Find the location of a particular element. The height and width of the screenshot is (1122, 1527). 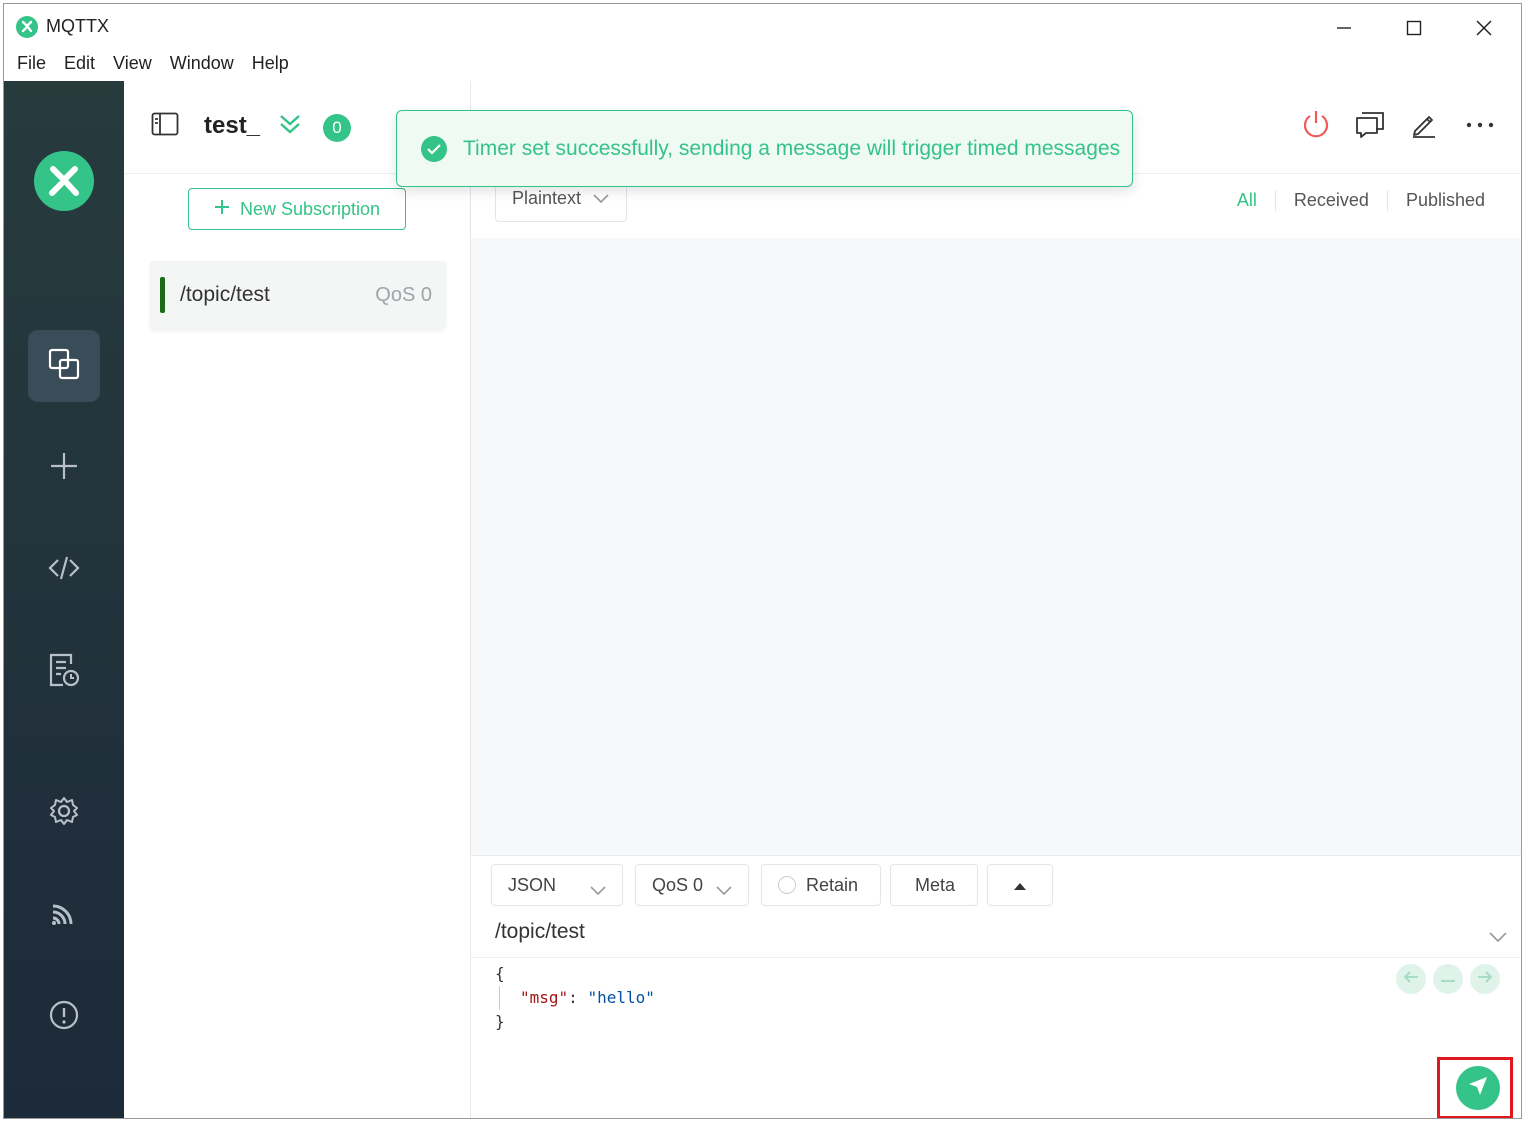

menu-bar: File Edit View Window Help is located at coordinates (762, 65).